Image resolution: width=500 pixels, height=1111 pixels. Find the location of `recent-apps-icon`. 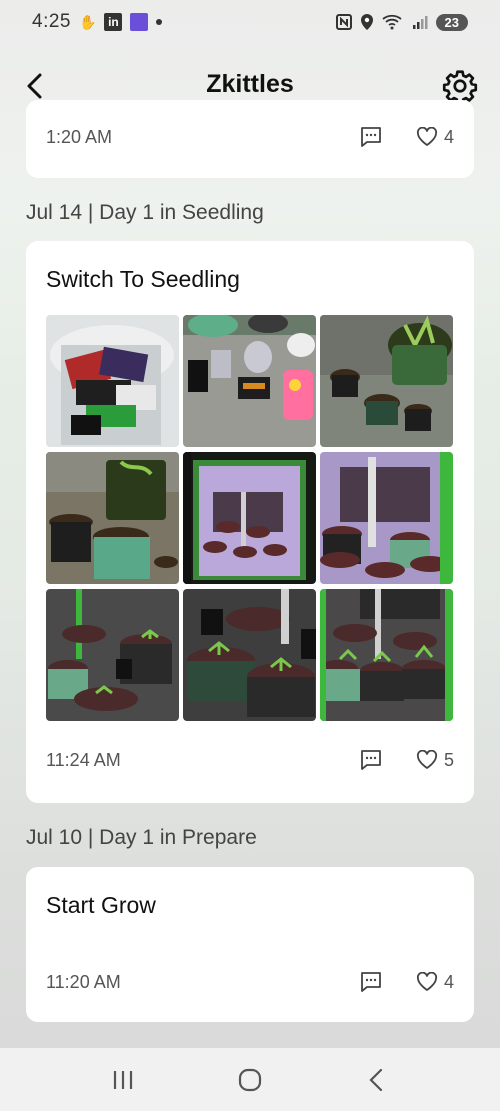

recent-apps-icon is located at coordinates (123, 1079).